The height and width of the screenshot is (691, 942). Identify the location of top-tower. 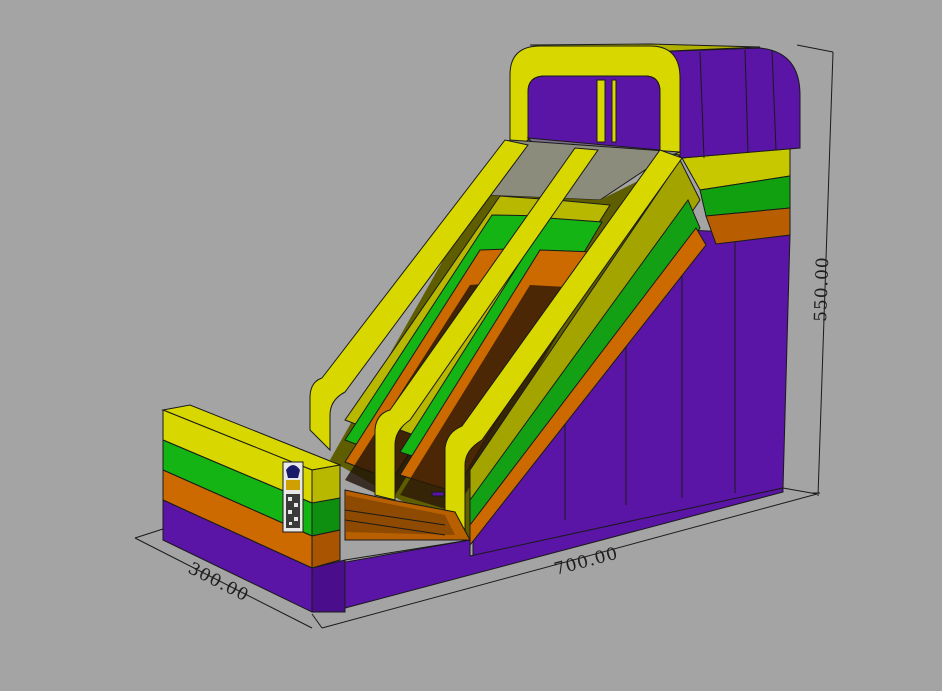
(655, 101).